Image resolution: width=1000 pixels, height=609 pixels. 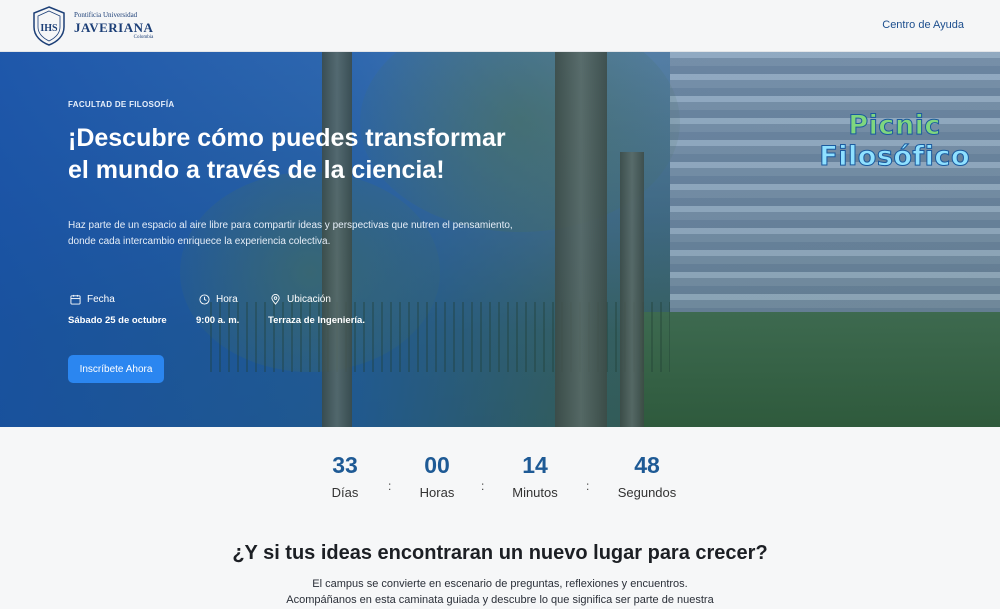 I want to click on countdown-minutes-value: 14, so click(x=535, y=465).